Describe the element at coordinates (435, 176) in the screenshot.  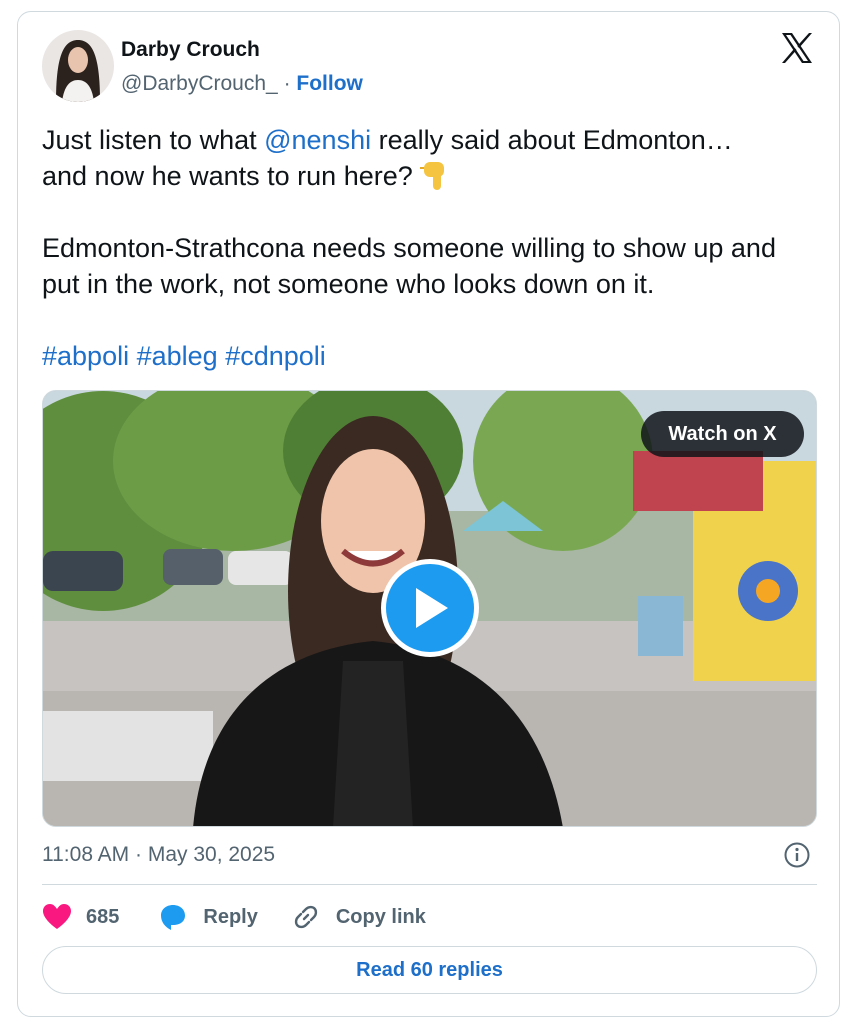
I see `pointing-down-emoji-icon` at that location.